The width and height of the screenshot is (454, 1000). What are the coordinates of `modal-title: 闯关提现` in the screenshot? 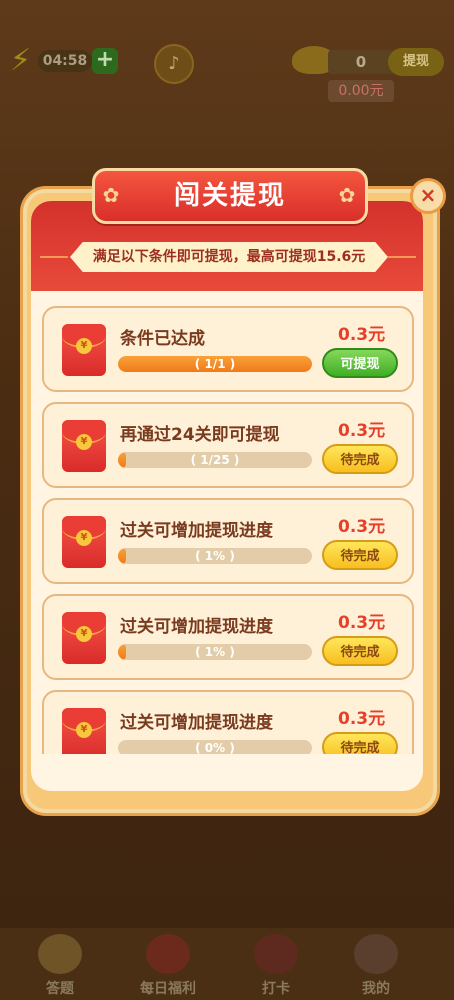 It's located at (229, 196).